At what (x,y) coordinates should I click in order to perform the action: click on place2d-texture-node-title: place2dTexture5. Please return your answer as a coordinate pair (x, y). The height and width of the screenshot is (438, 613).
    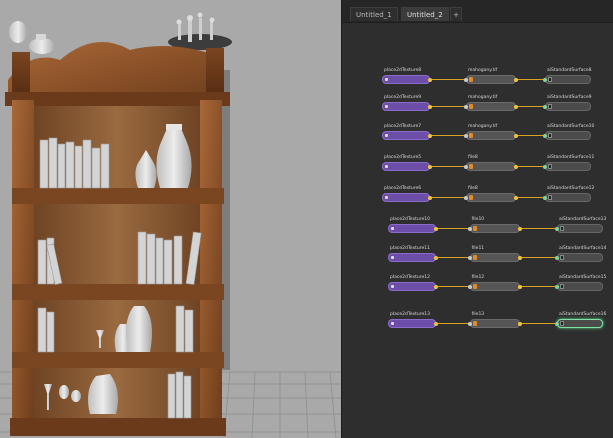
    Looking at the image, I should click on (403, 157).